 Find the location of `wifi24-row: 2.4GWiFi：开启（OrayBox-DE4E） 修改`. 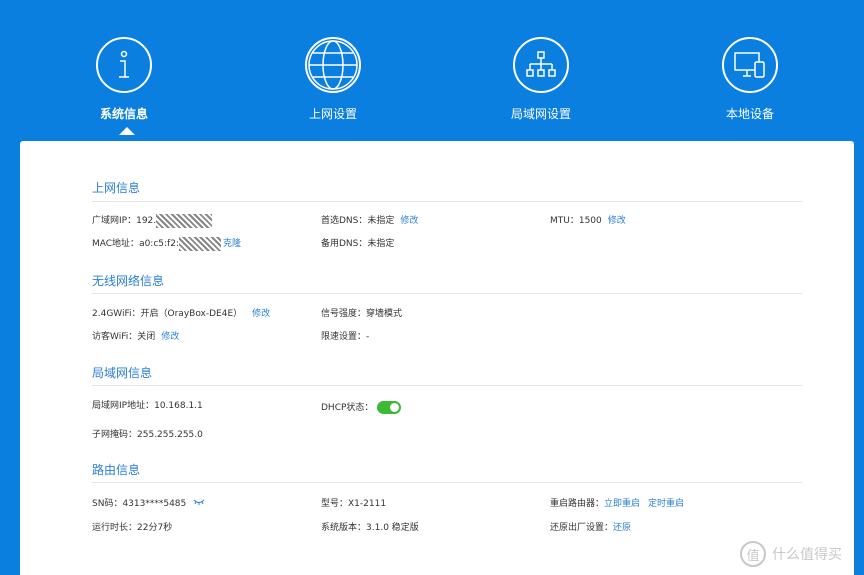

wifi24-row: 2.4GWiFi：开启（OrayBox-DE4E） 修改 is located at coordinates (181, 312).